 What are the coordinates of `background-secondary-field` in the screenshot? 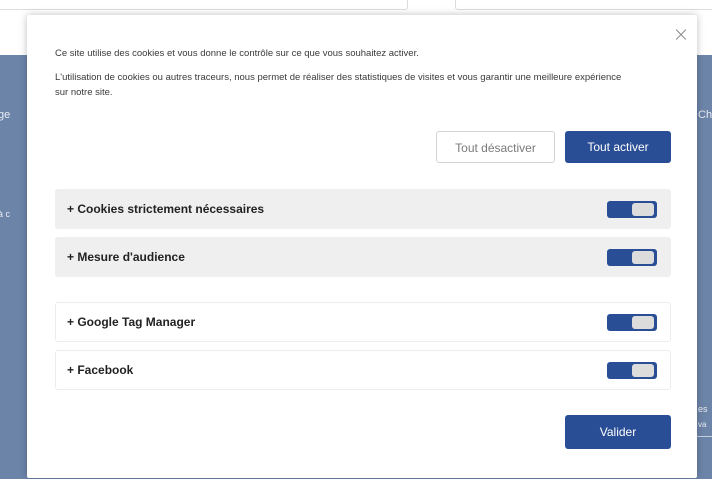 It's located at (583, 5).